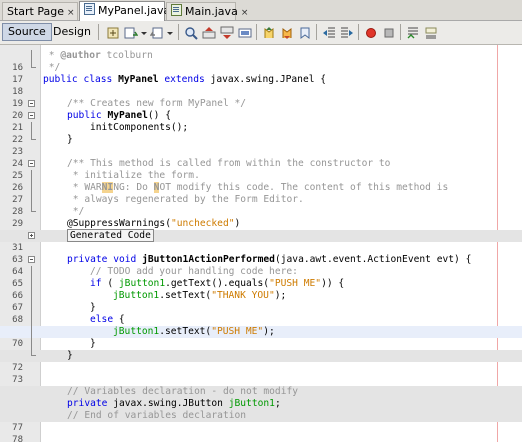 The height and width of the screenshot is (442, 522). I want to click on editor-toolbar: Source Design, so click(261, 33).